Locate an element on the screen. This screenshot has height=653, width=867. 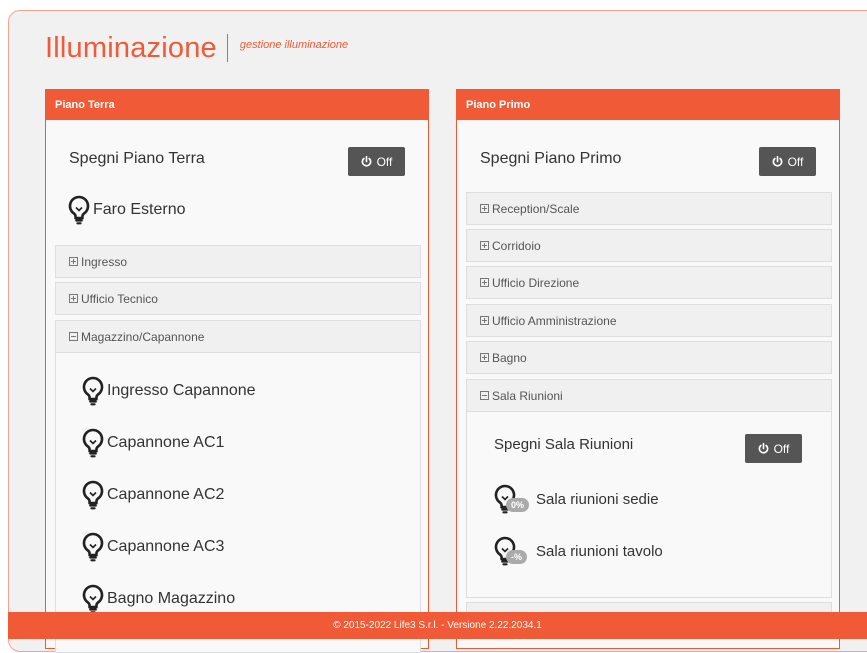
page-subtitle: gestione illuminazione is located at coordinates (294, 45).